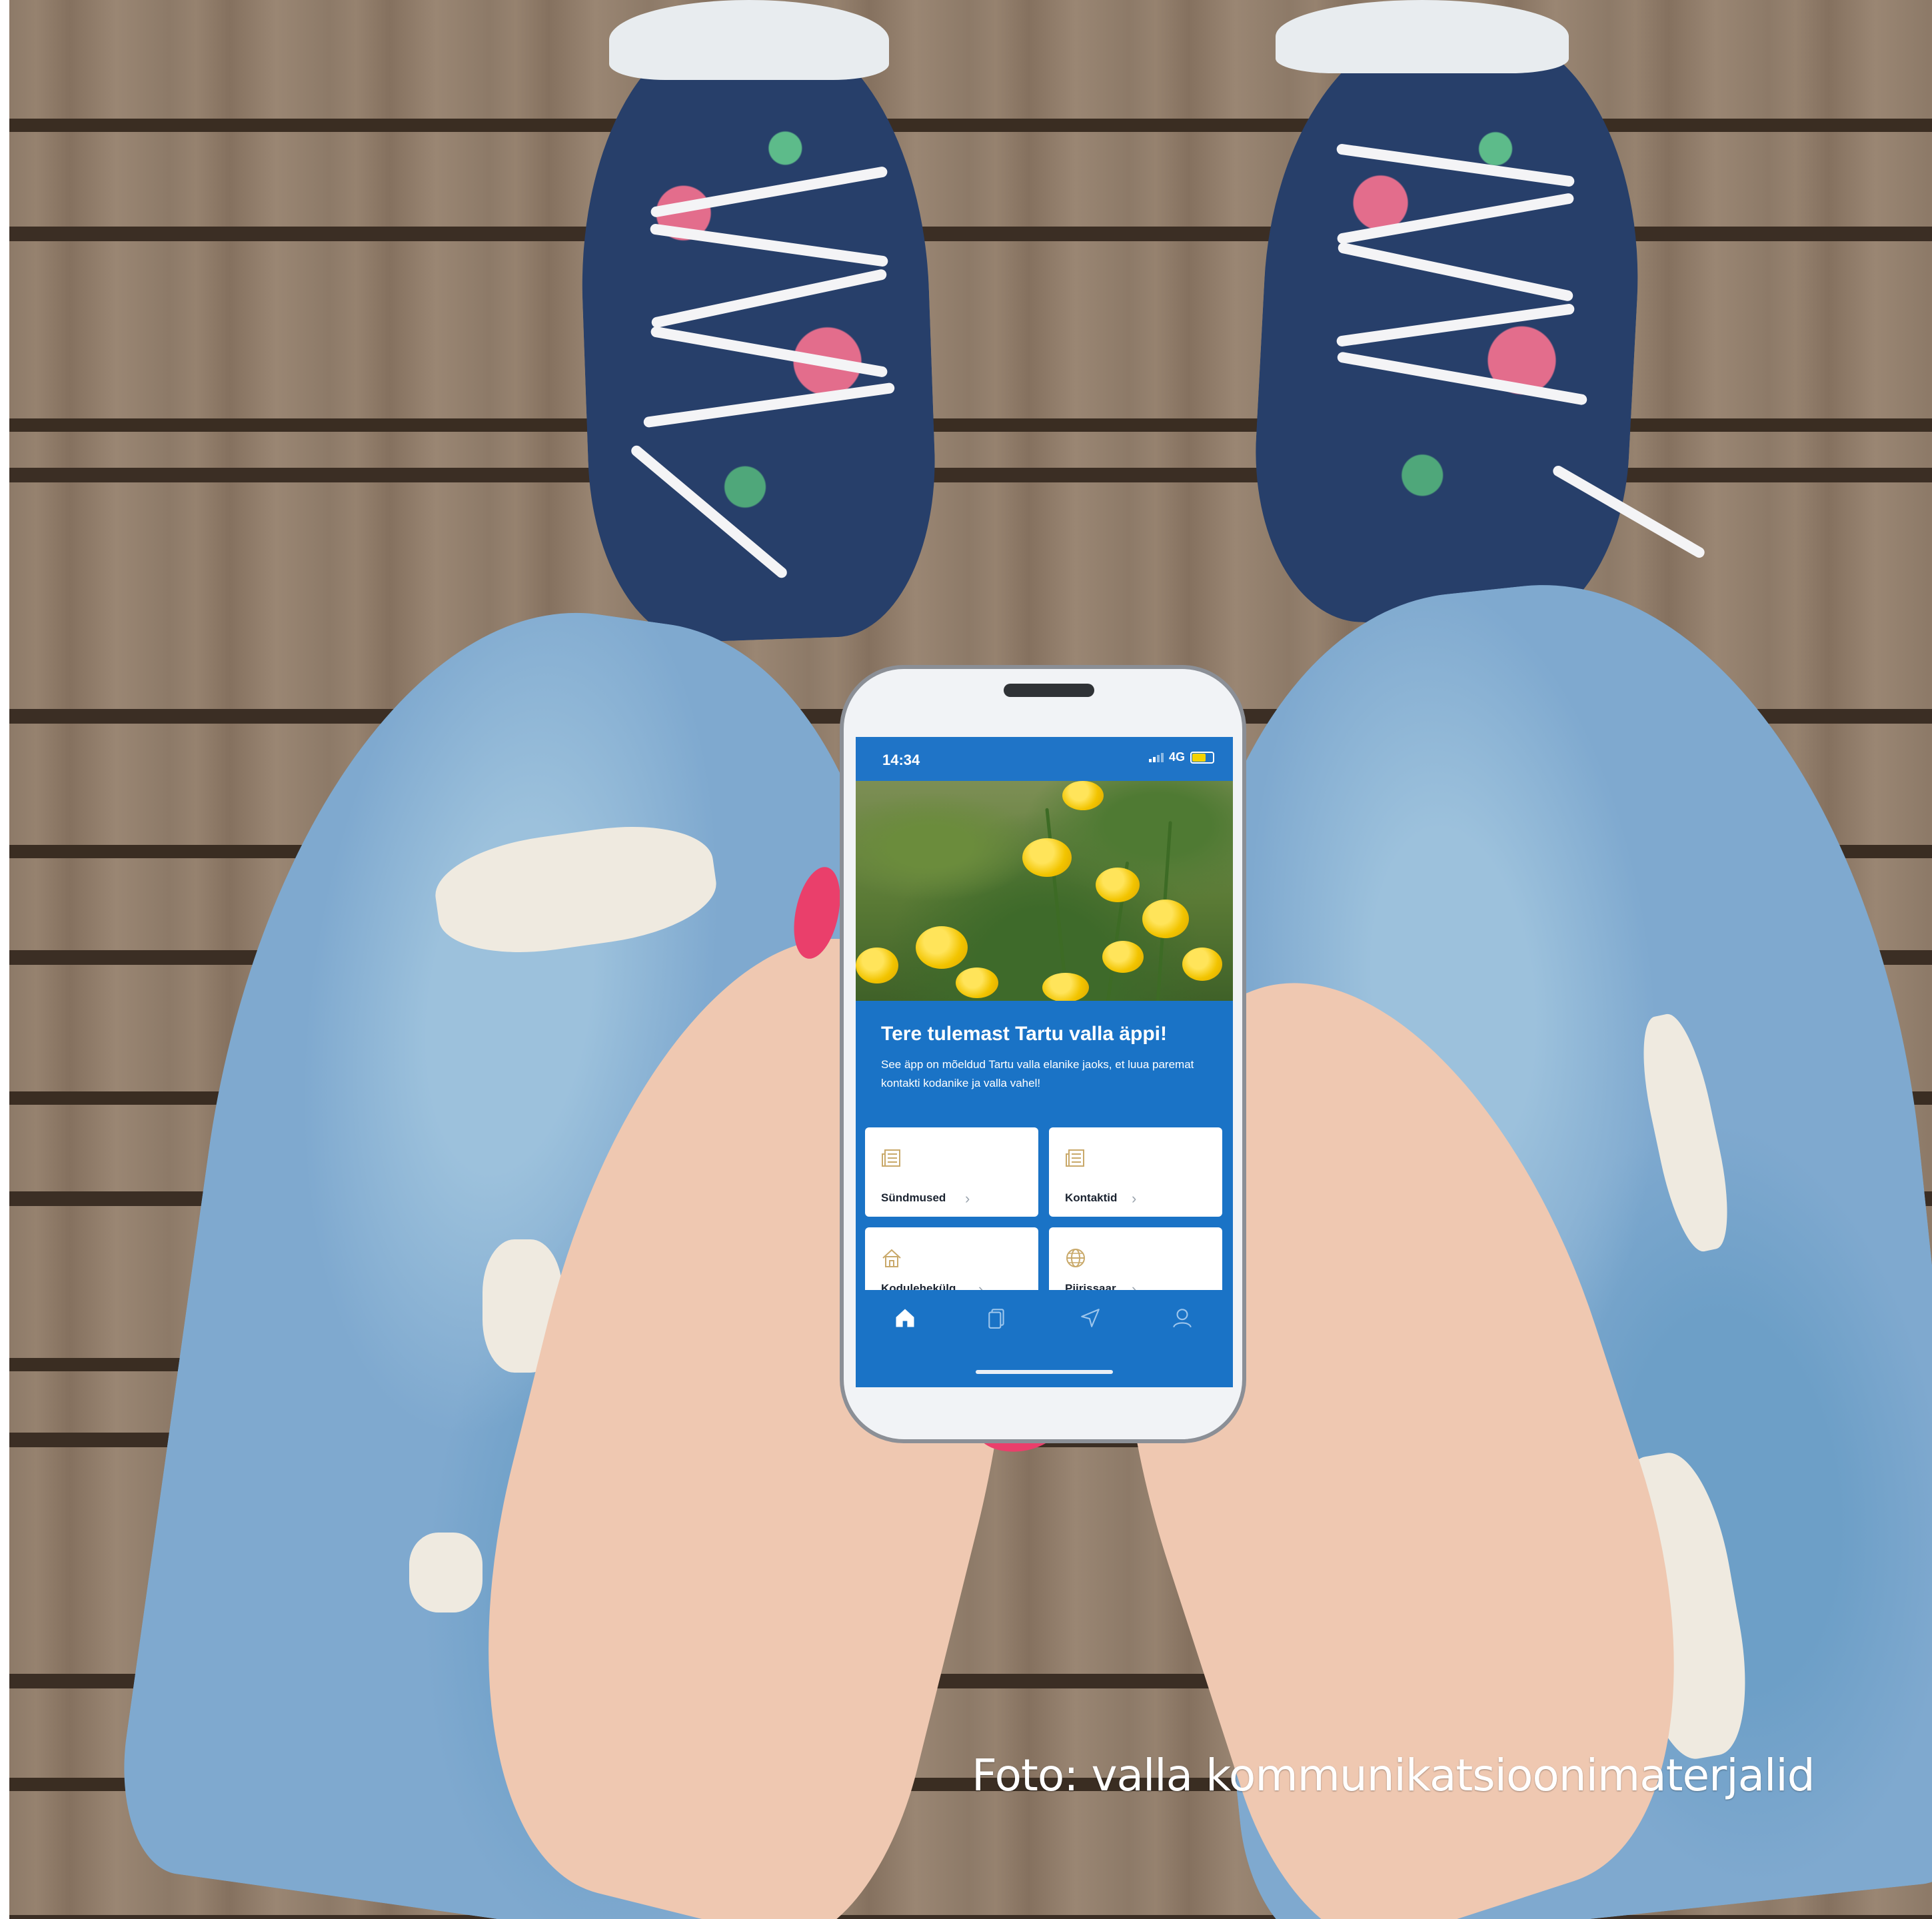 The width and height of the screenshot is (1932, 1919). What do you see at coordinates (1049, 690) in the screenshot?
I see `earpiece-speaker` at bounding box center [1049, 690].